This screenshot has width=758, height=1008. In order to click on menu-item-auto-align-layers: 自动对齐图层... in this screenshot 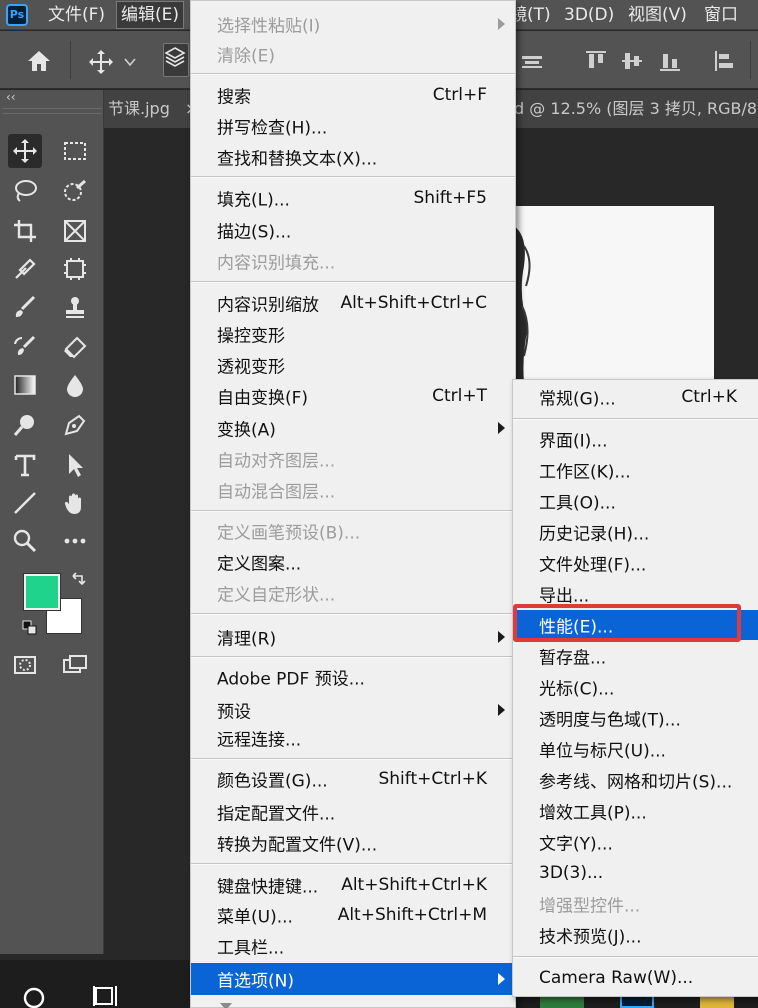, I will do `click(353, 459)`.